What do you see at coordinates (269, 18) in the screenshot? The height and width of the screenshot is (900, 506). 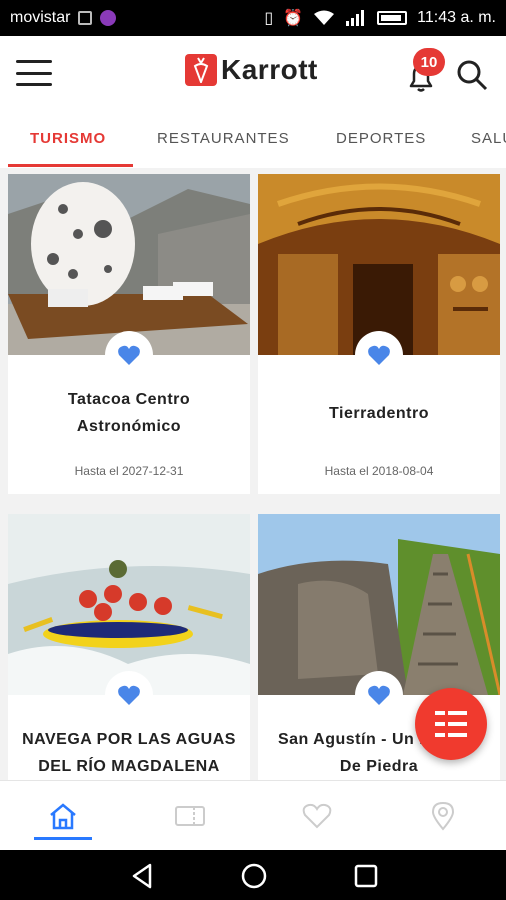 I see `vibrate-icon: ▯` at bounding box center [269, 18].